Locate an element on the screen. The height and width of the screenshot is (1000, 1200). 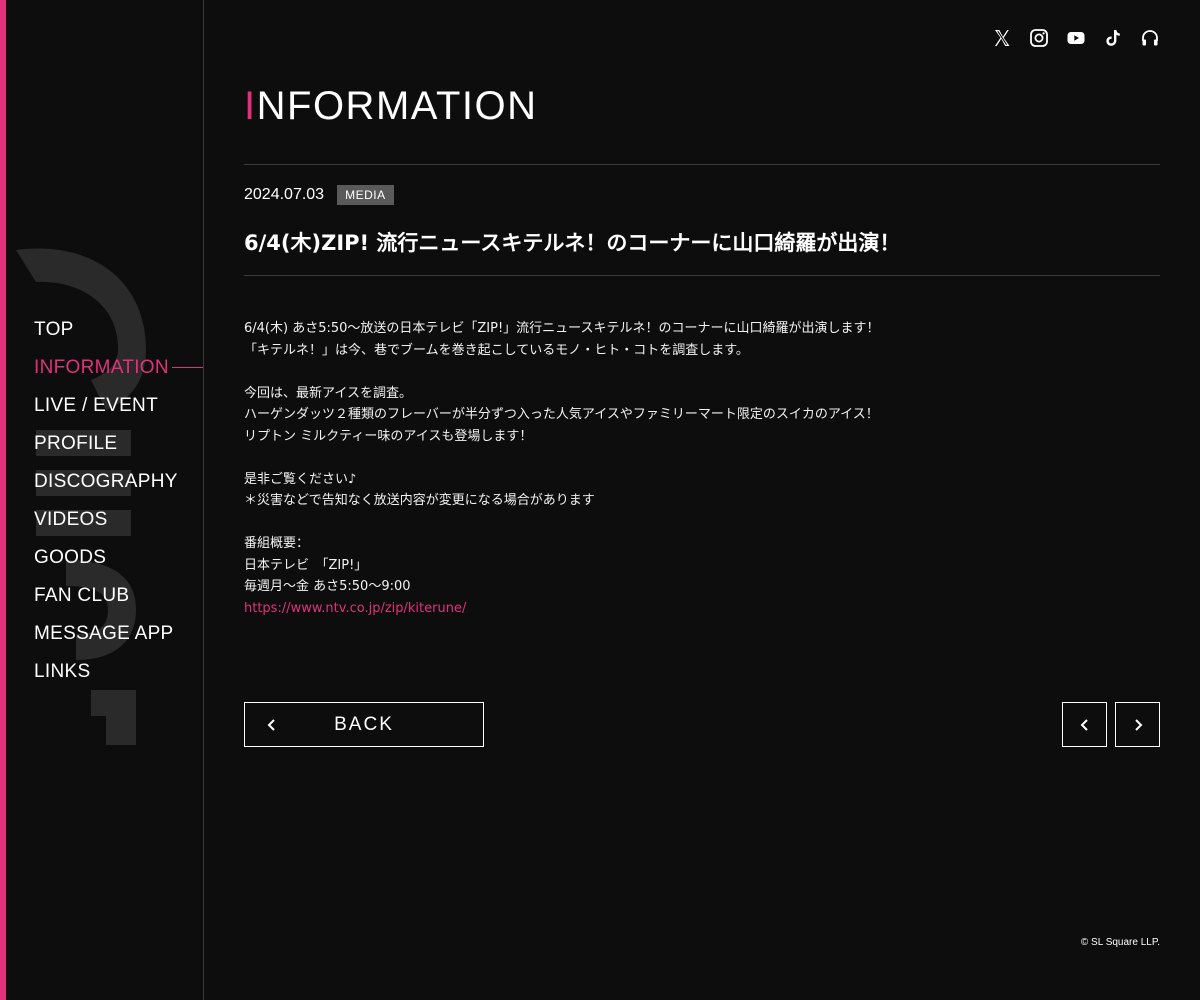
nav-item-fan-club: FAN CLUB is located at coordinates (118, 596).